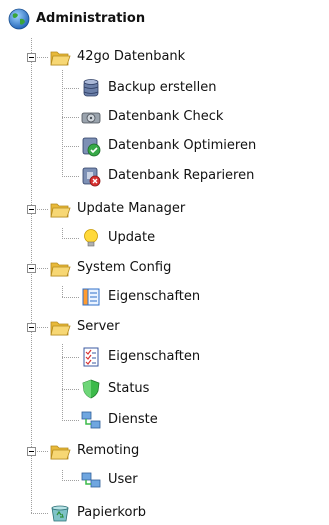  I want to click on tree-item-datenbank-reparieren: Datenbank Reparieren, so click(167, 176).